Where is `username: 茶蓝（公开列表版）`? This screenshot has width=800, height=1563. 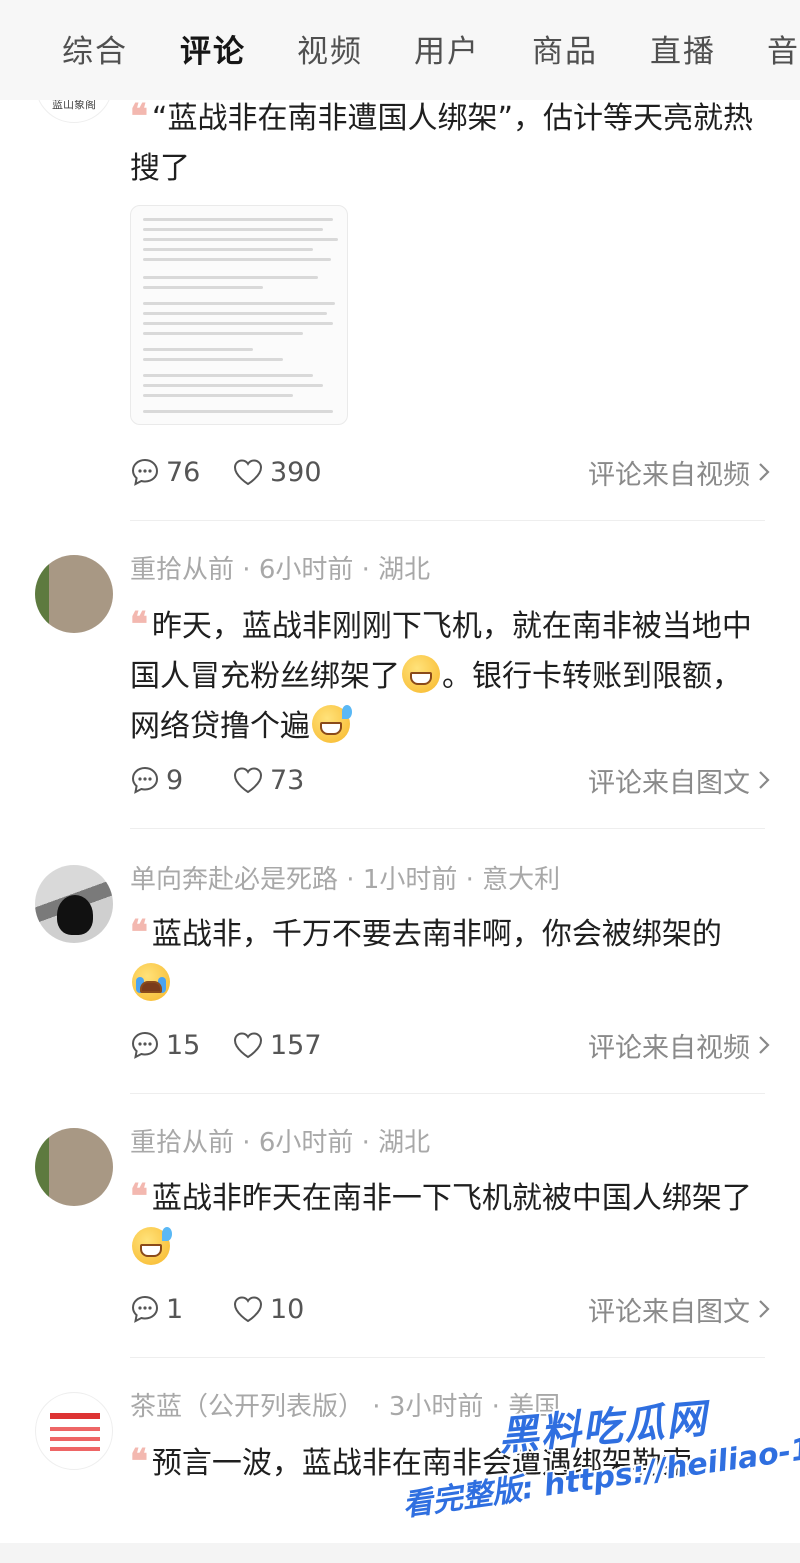
username: 茶蓝（公开列表版） is located at coordinates (247, 1407).